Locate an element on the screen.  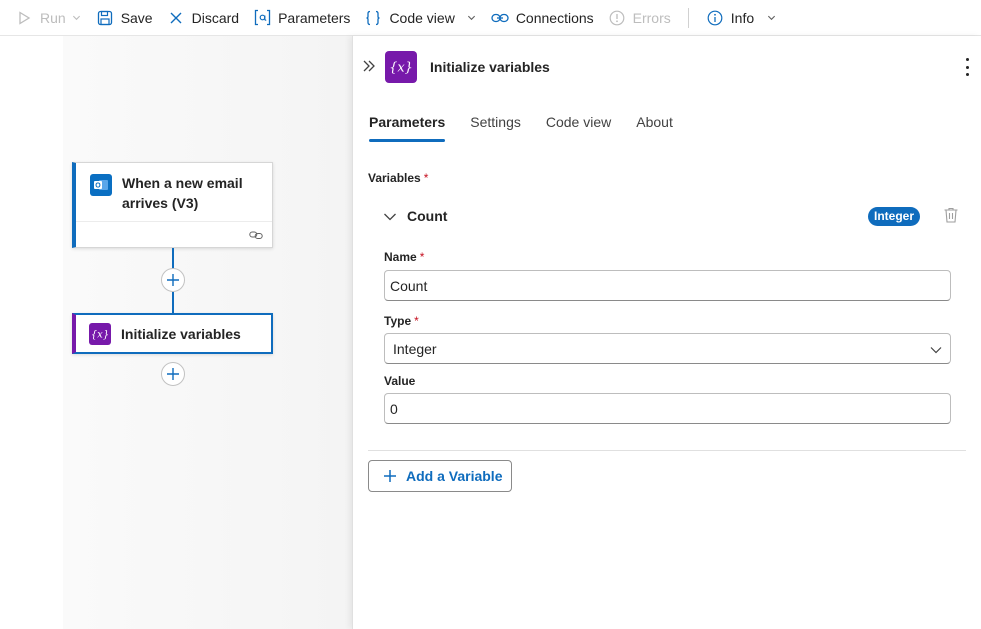
collapse-panel-icon is located at coordinates (369, 66).